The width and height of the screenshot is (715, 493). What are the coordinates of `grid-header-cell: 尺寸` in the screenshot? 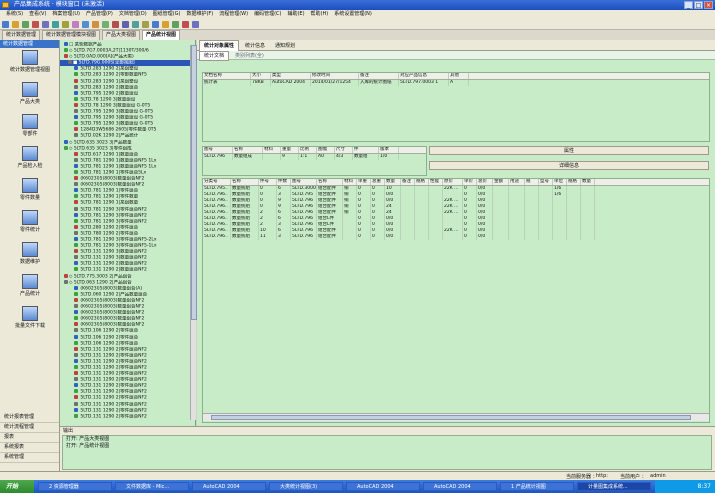 It's located at (344, 150).